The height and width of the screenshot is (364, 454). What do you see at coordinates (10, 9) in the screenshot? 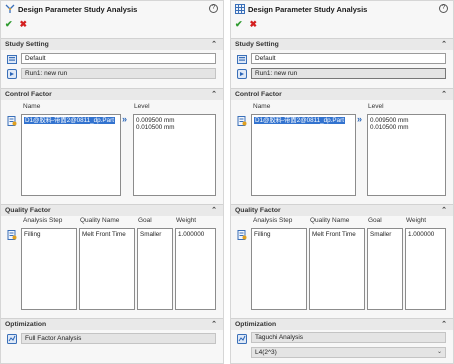
I see `study-analysis-icon` at bounding box center [10, 9].